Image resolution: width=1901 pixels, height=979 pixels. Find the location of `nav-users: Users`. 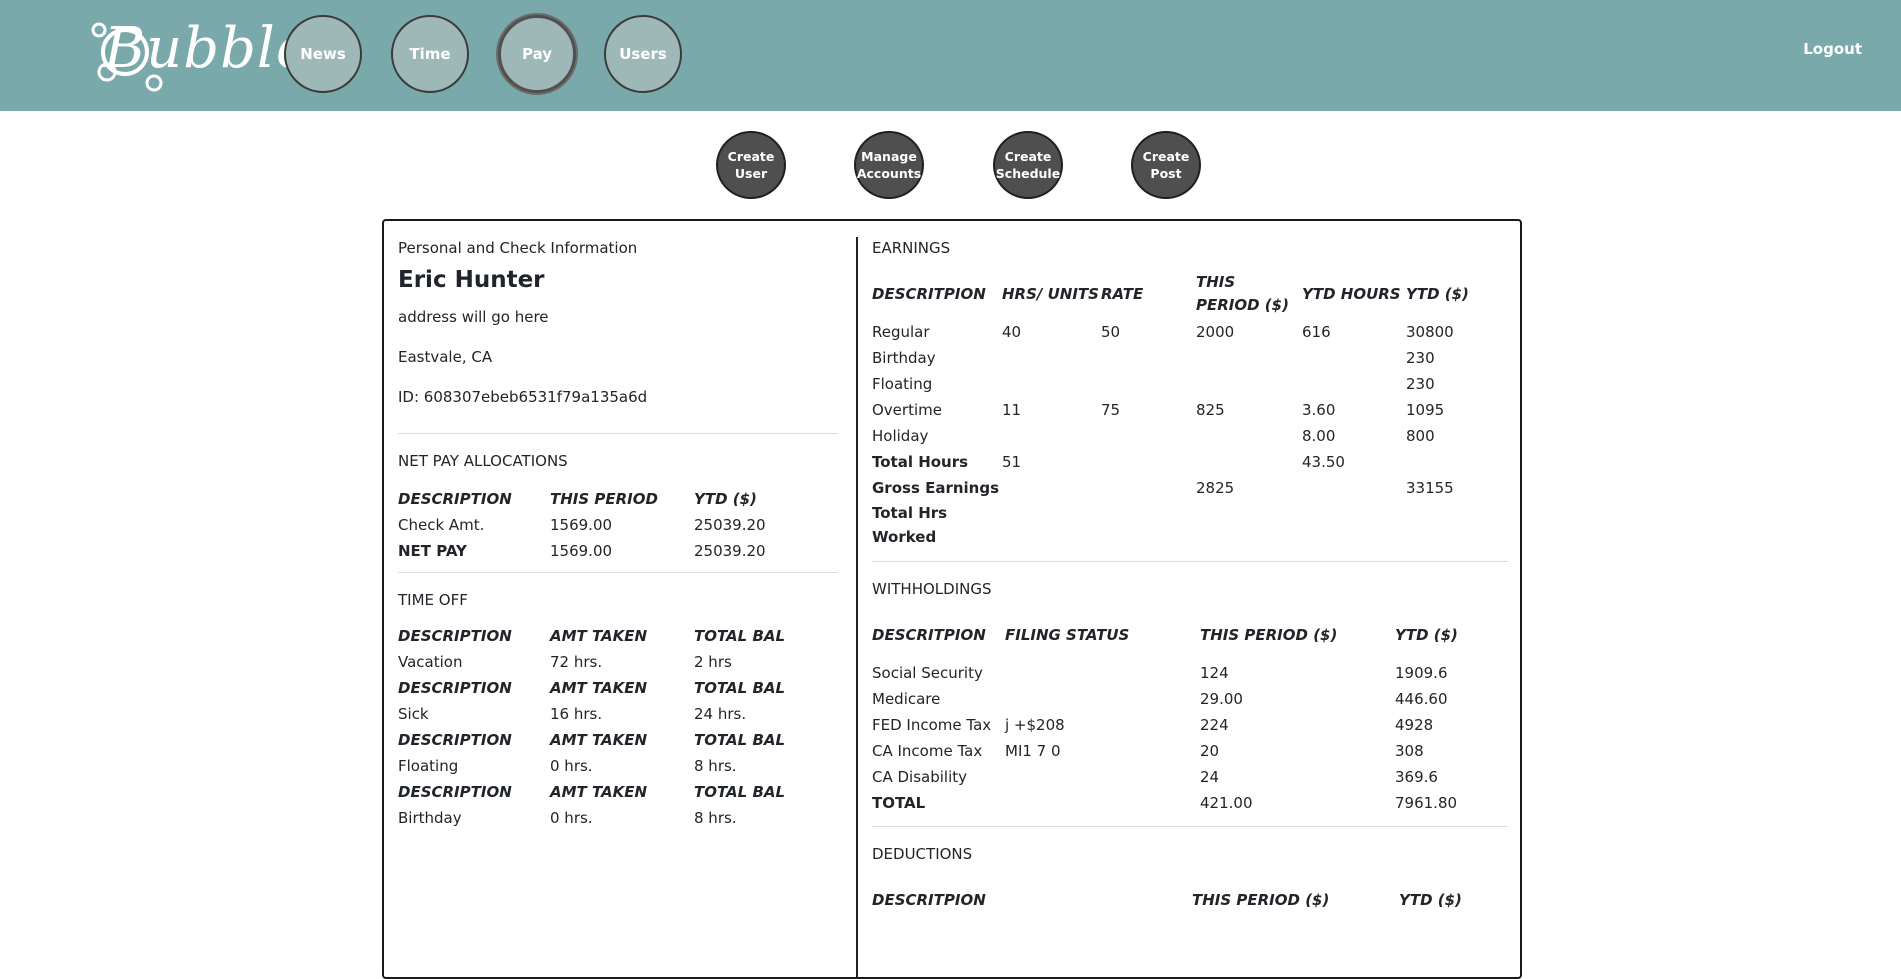

nav-users: Users is located at coordinates (643, 54).